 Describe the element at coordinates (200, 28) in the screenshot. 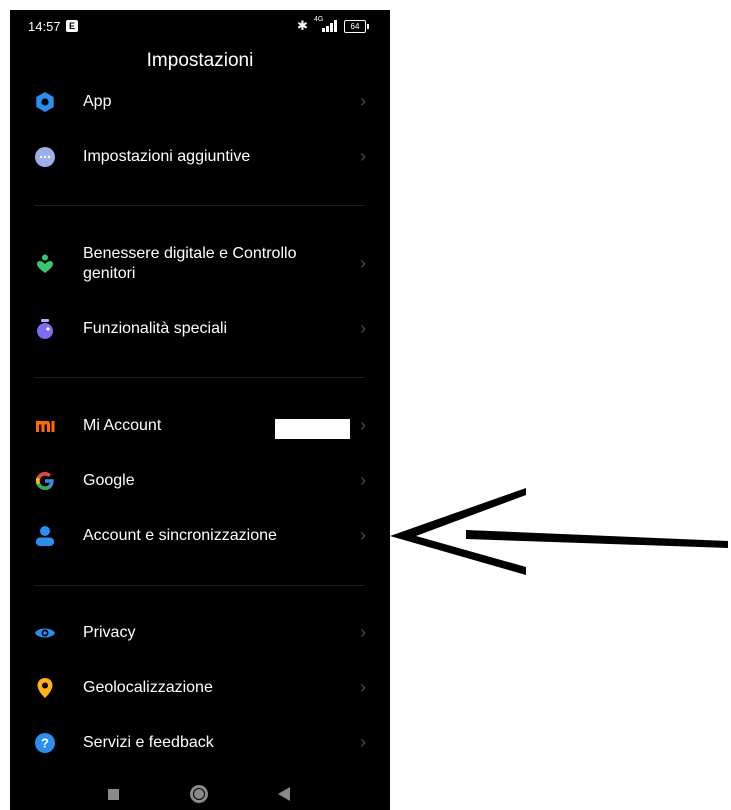

I see `status-bar: 14:57 E ✱ 4G 64` at that location.